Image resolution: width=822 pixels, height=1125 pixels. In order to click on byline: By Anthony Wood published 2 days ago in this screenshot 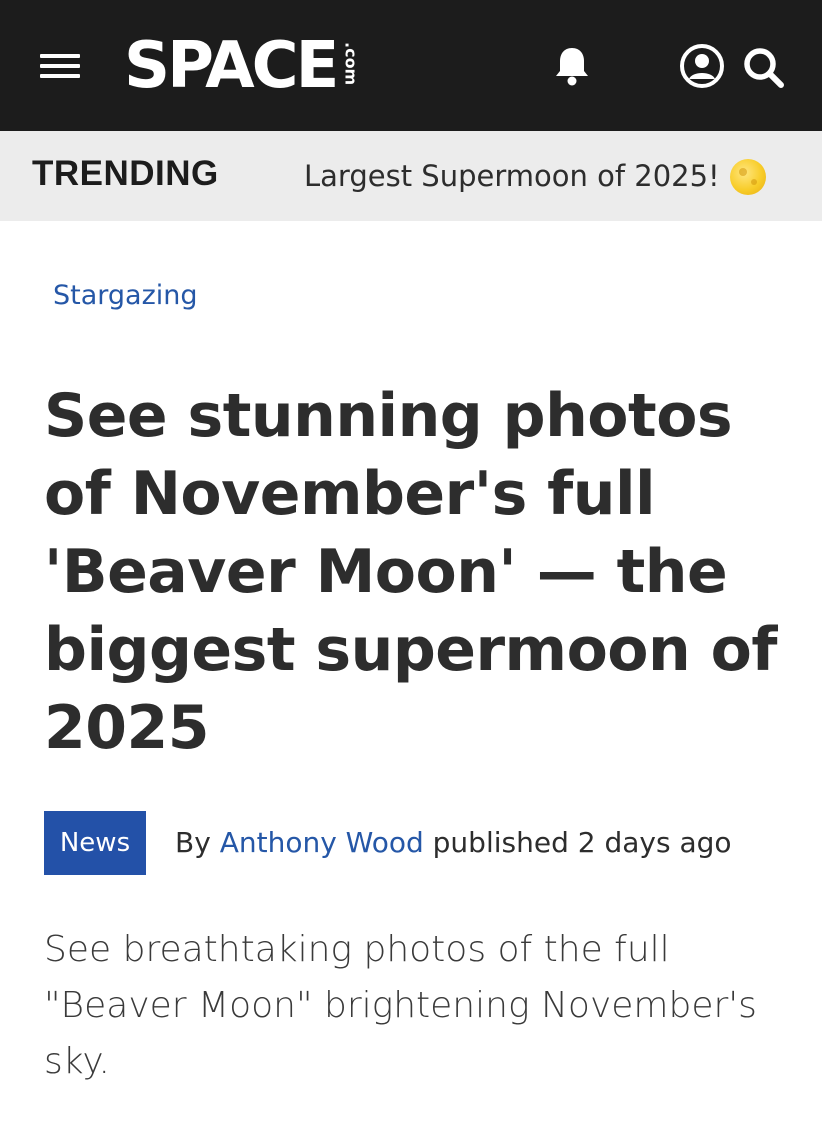, I will do `click(453, 842)`.